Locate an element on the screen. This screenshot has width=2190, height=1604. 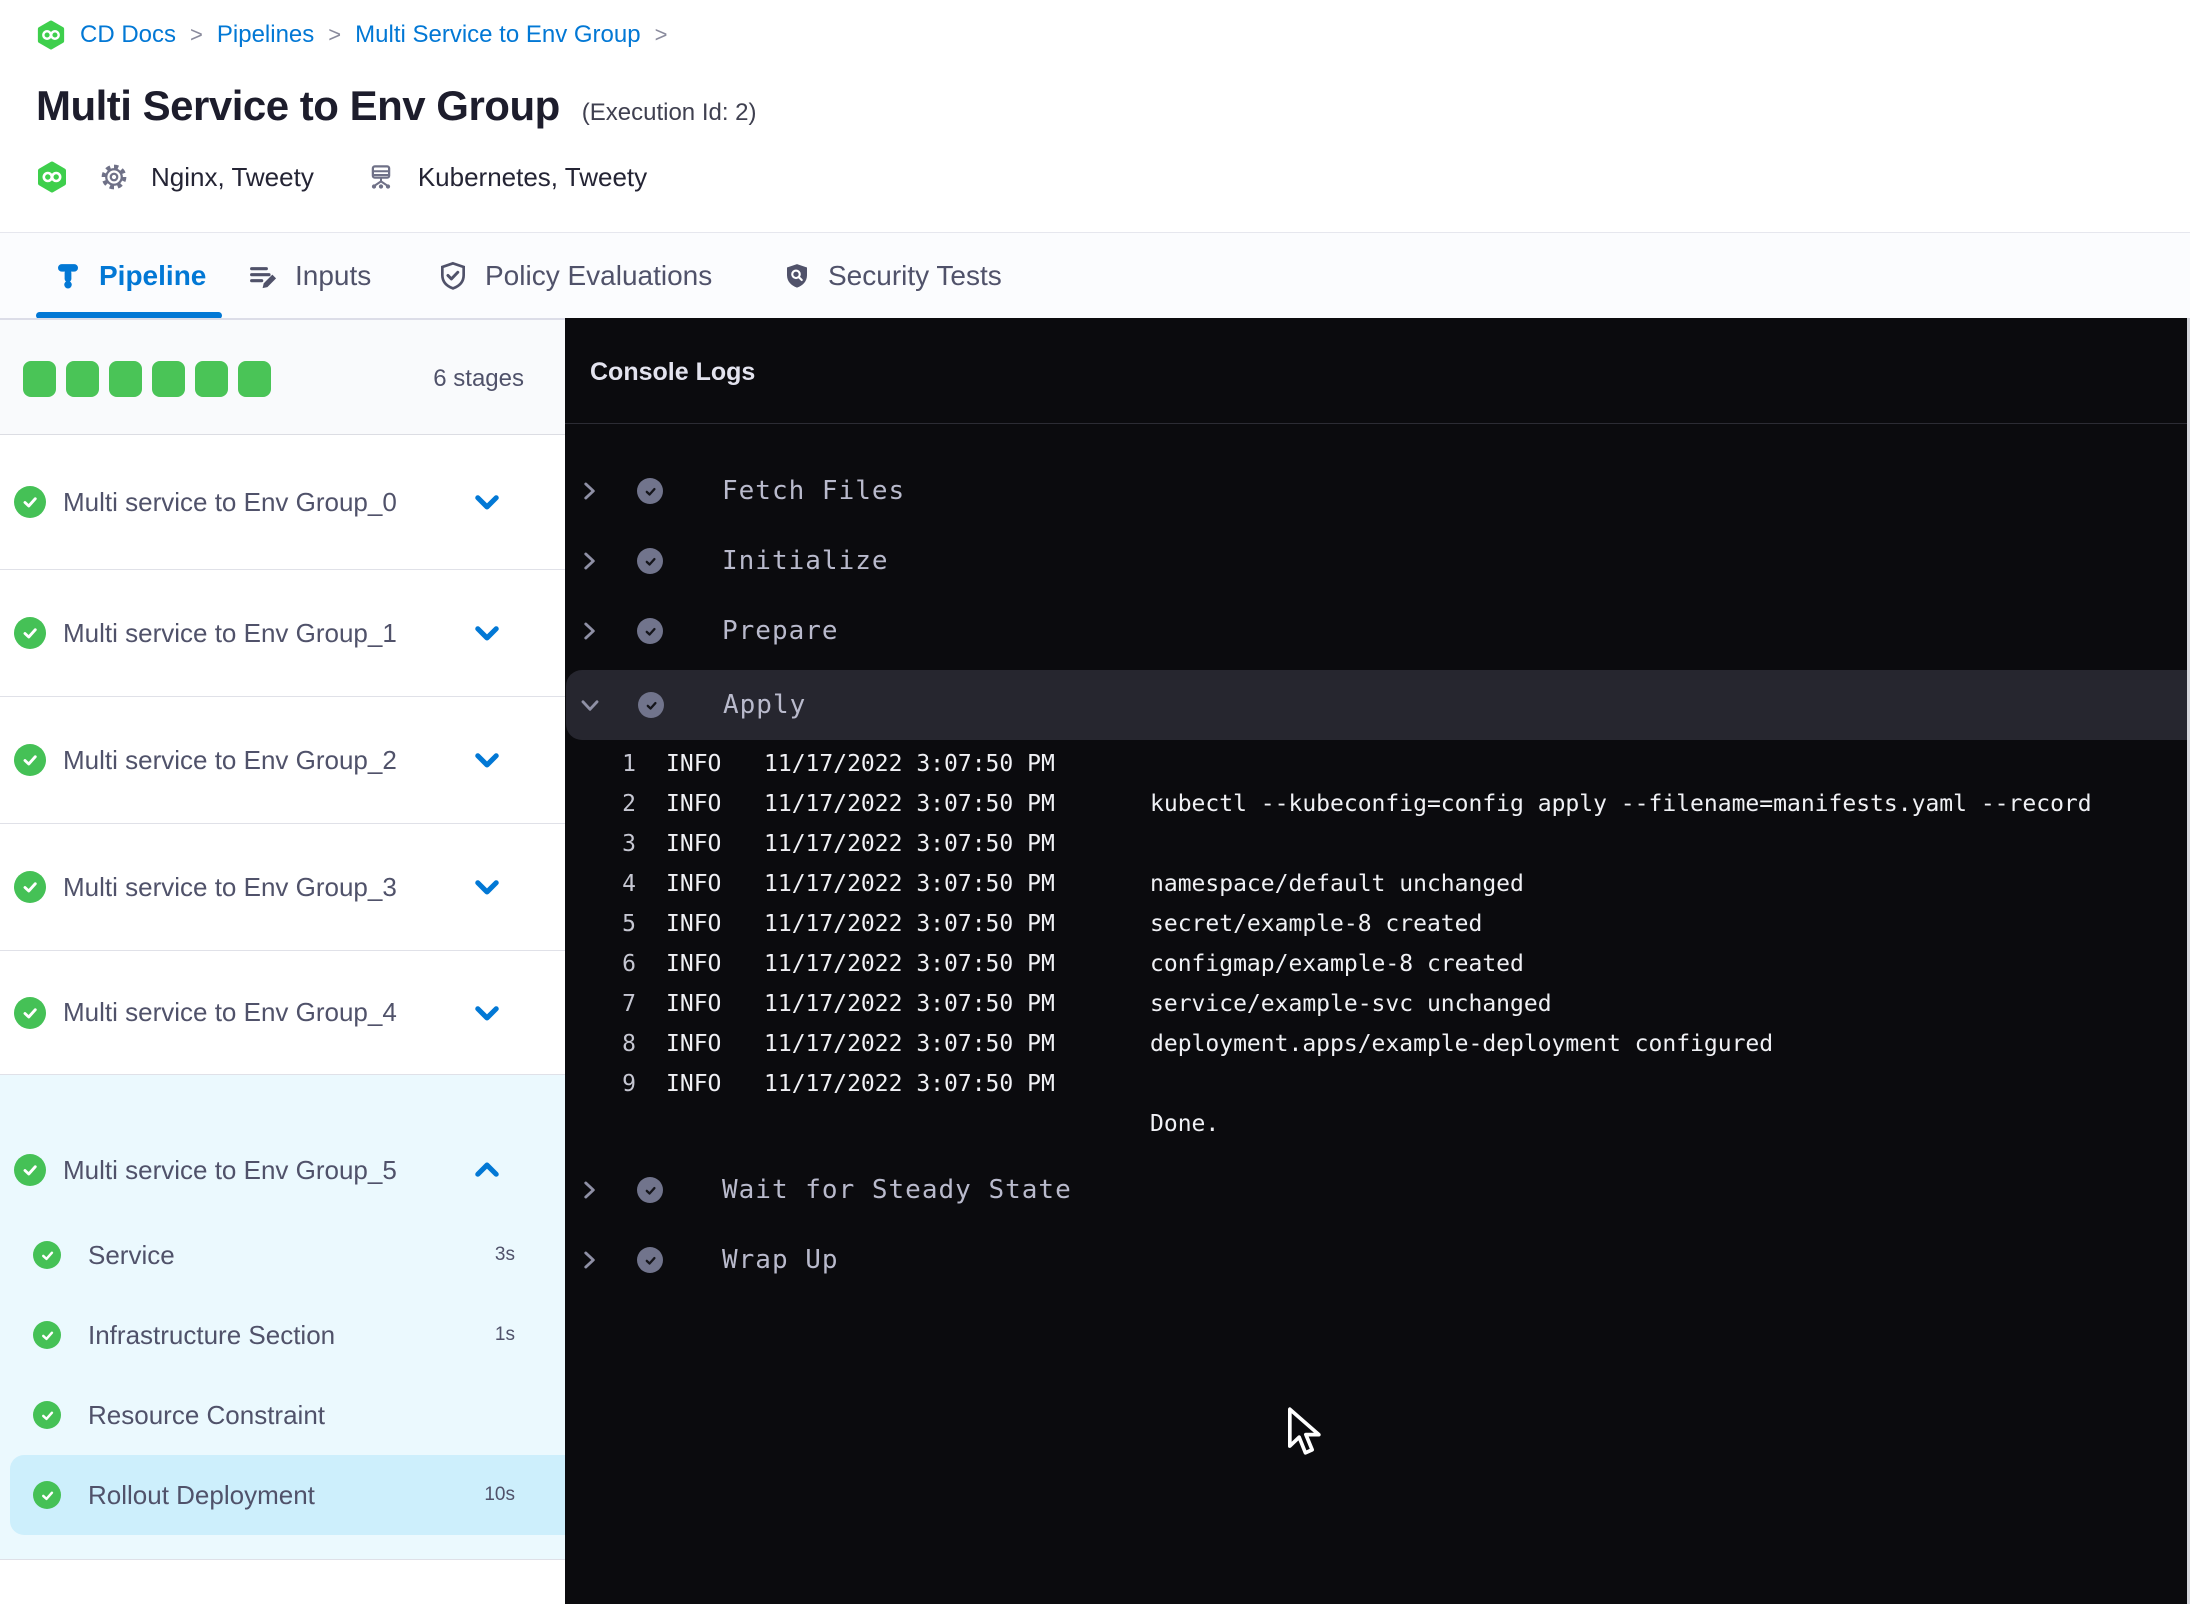
log-message: namespace/default unchanged is located at coordinates (1337, 884).